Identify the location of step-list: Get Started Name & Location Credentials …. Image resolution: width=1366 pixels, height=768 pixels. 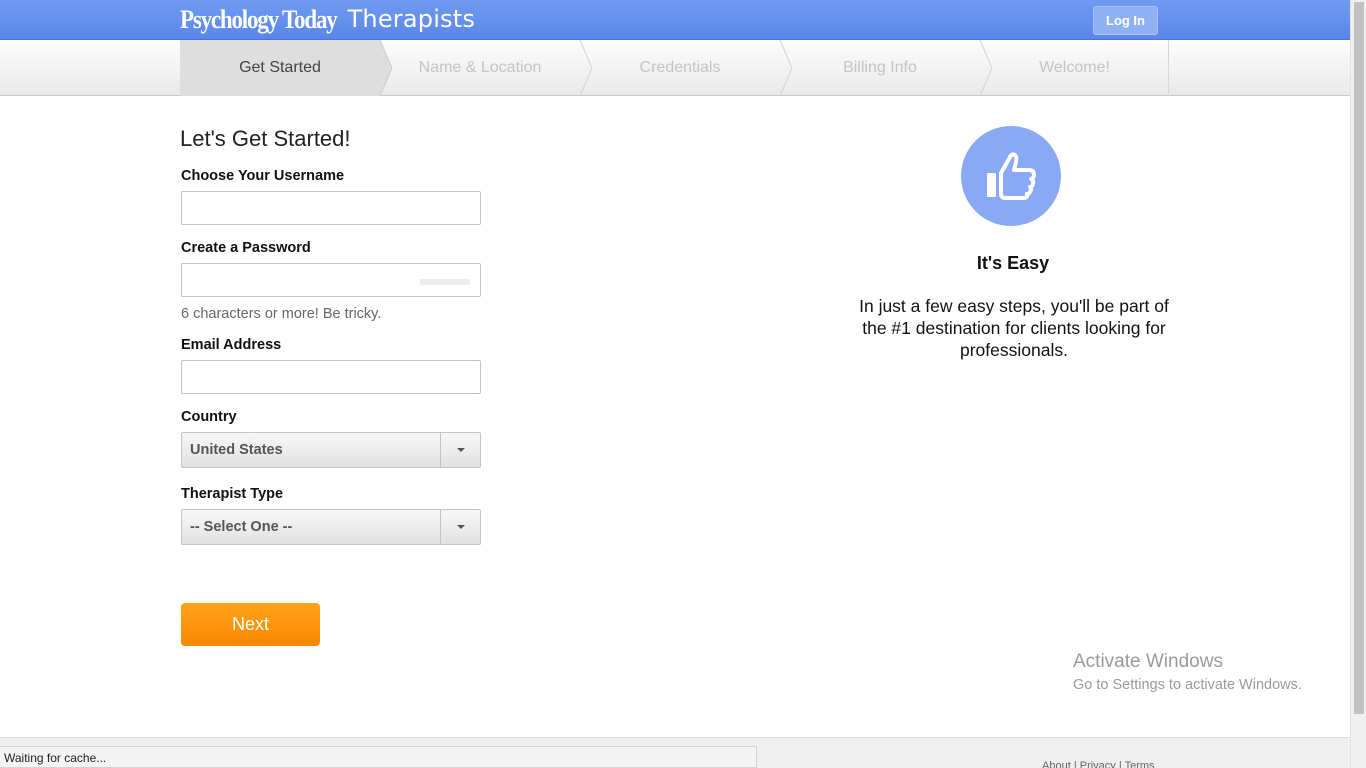
(674, 68).